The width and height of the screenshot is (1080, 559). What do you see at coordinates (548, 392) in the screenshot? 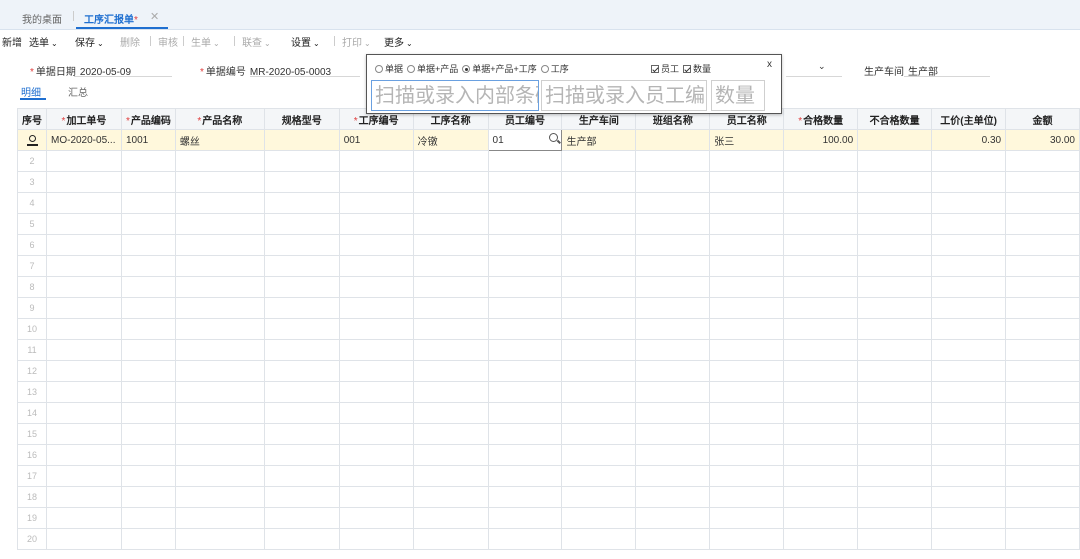
I see `table-row: 13` at bounding box center [548, 392].